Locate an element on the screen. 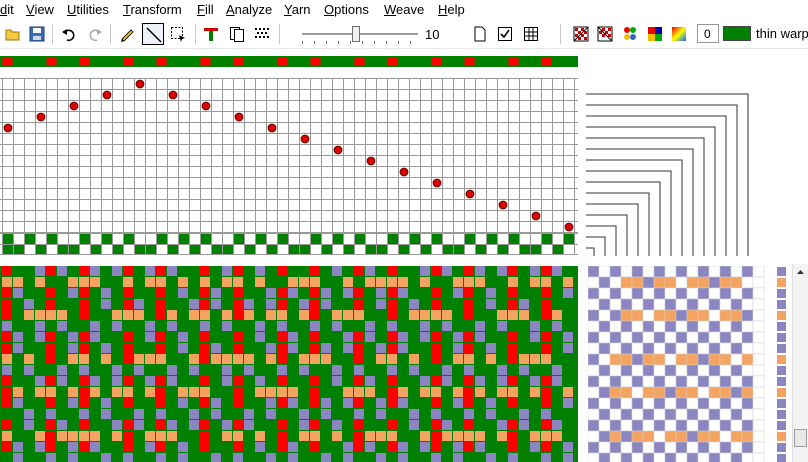 The height and width of the screenshot is (462, 808). redo-icon is located at coordinates (95, 34).